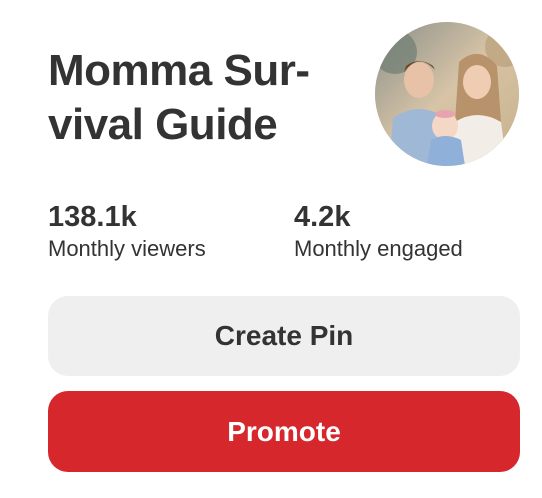  What do you see at coordinates (322, 217) in the screenshot?
I see `stat-value: 4.2k` at bounding box center [322, 217].